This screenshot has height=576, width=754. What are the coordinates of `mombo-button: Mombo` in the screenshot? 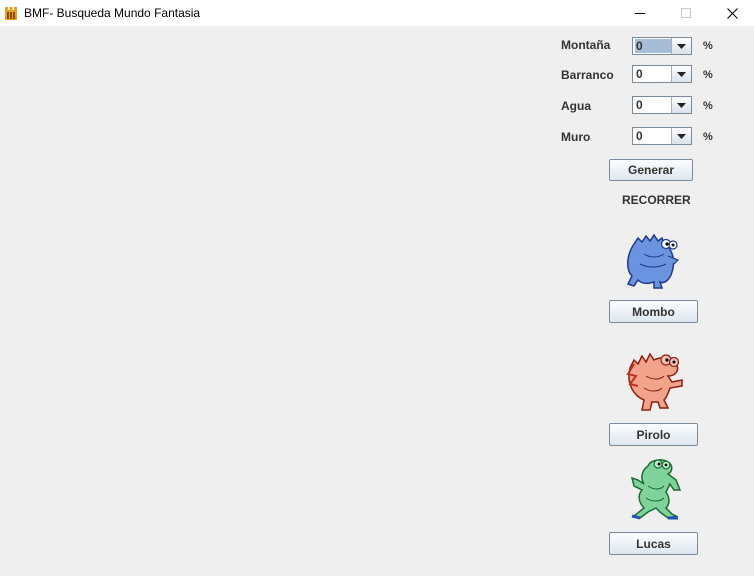 It's located at (653, 311).